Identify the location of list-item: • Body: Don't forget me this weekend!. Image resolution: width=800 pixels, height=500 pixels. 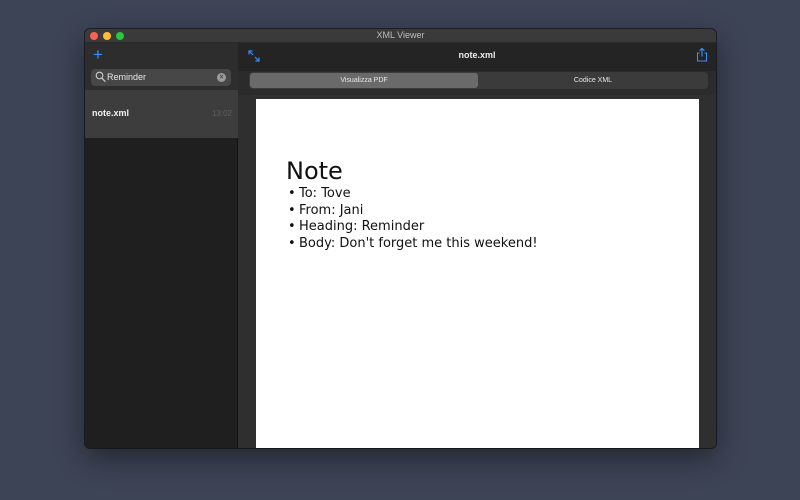
(413, 244).